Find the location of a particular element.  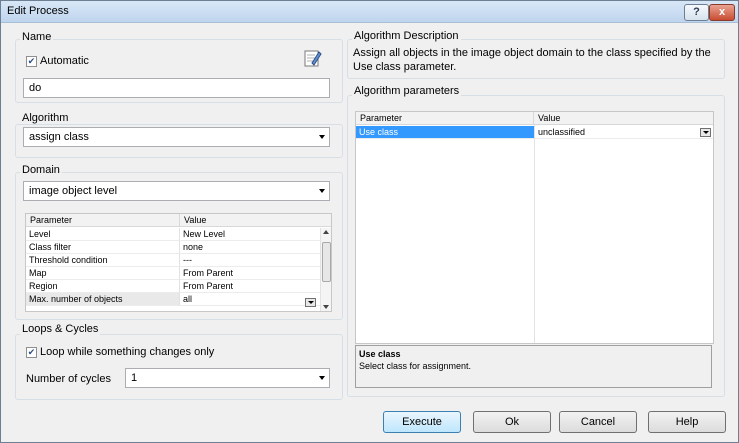

domain-param-map: Map is located at coordinates (103, 273).